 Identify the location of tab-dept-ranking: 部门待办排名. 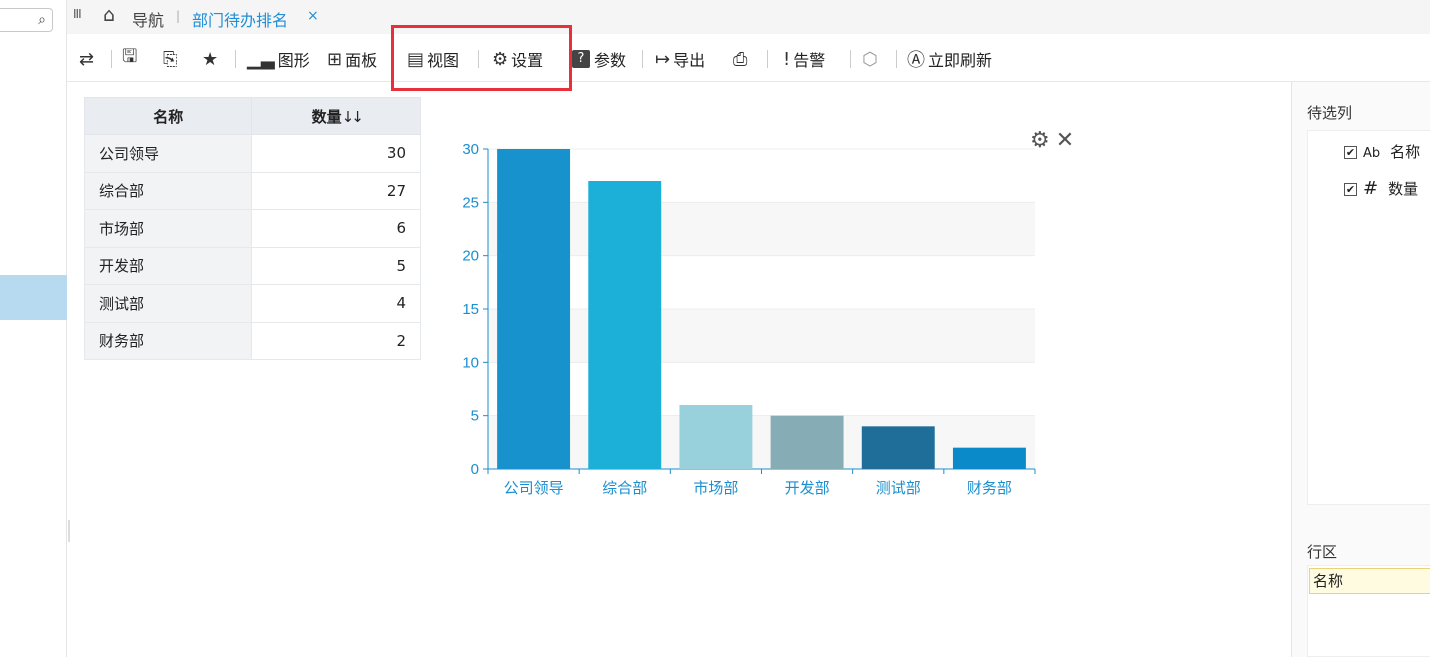
(240, 19).